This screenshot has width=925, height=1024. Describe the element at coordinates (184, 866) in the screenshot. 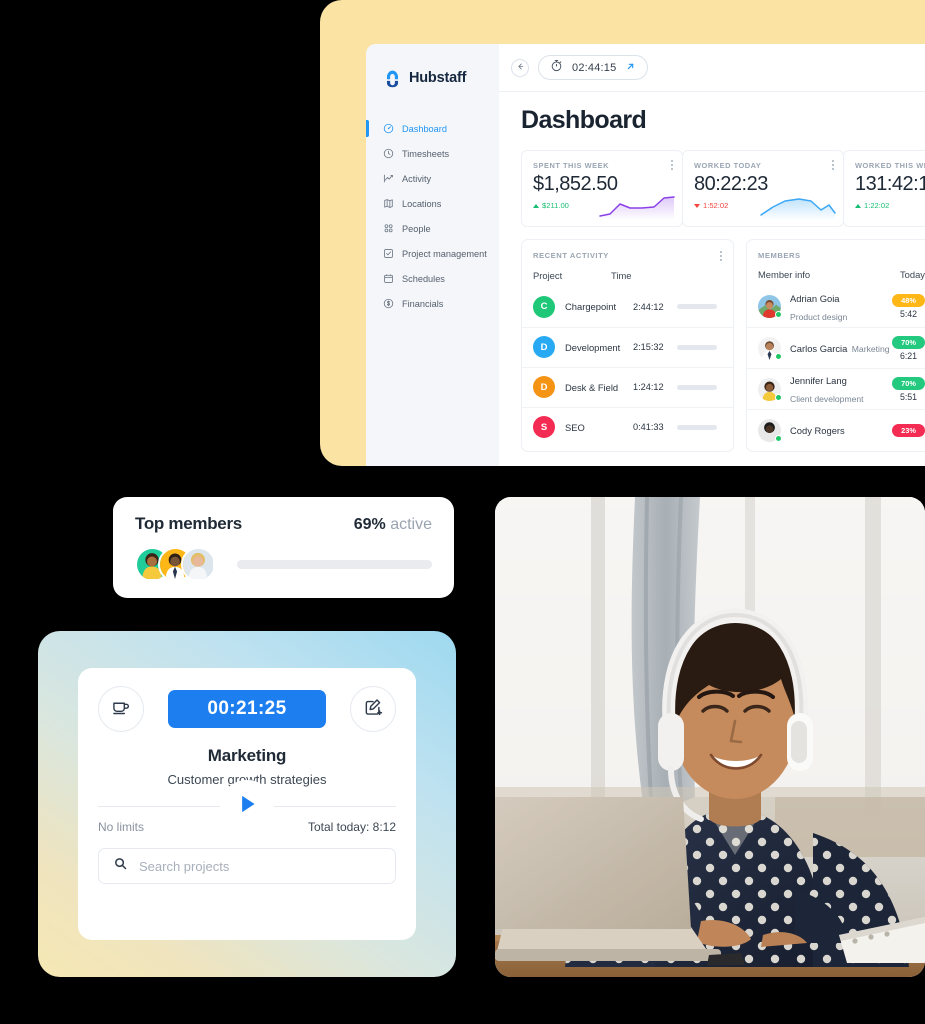

I see `search-placeholder: Search projects` at that location.